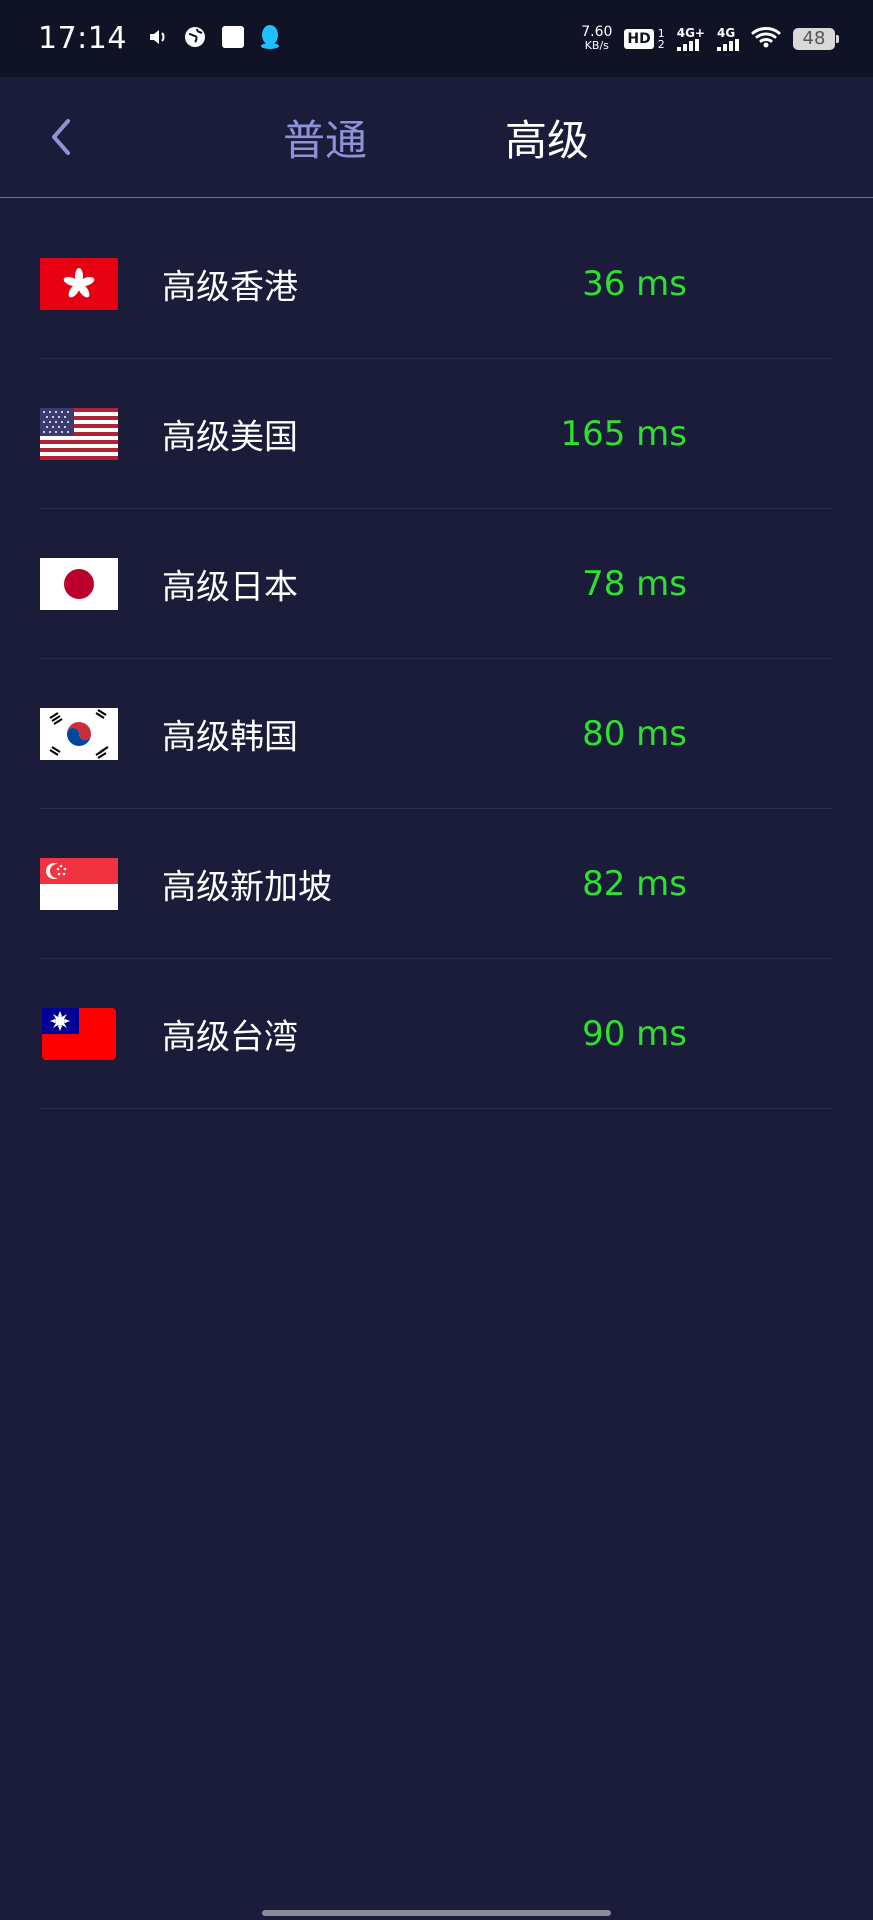  Describe the element at coordinates (230, 1037) in the screenshot. I see `server-name: 高级台湾` at that location.